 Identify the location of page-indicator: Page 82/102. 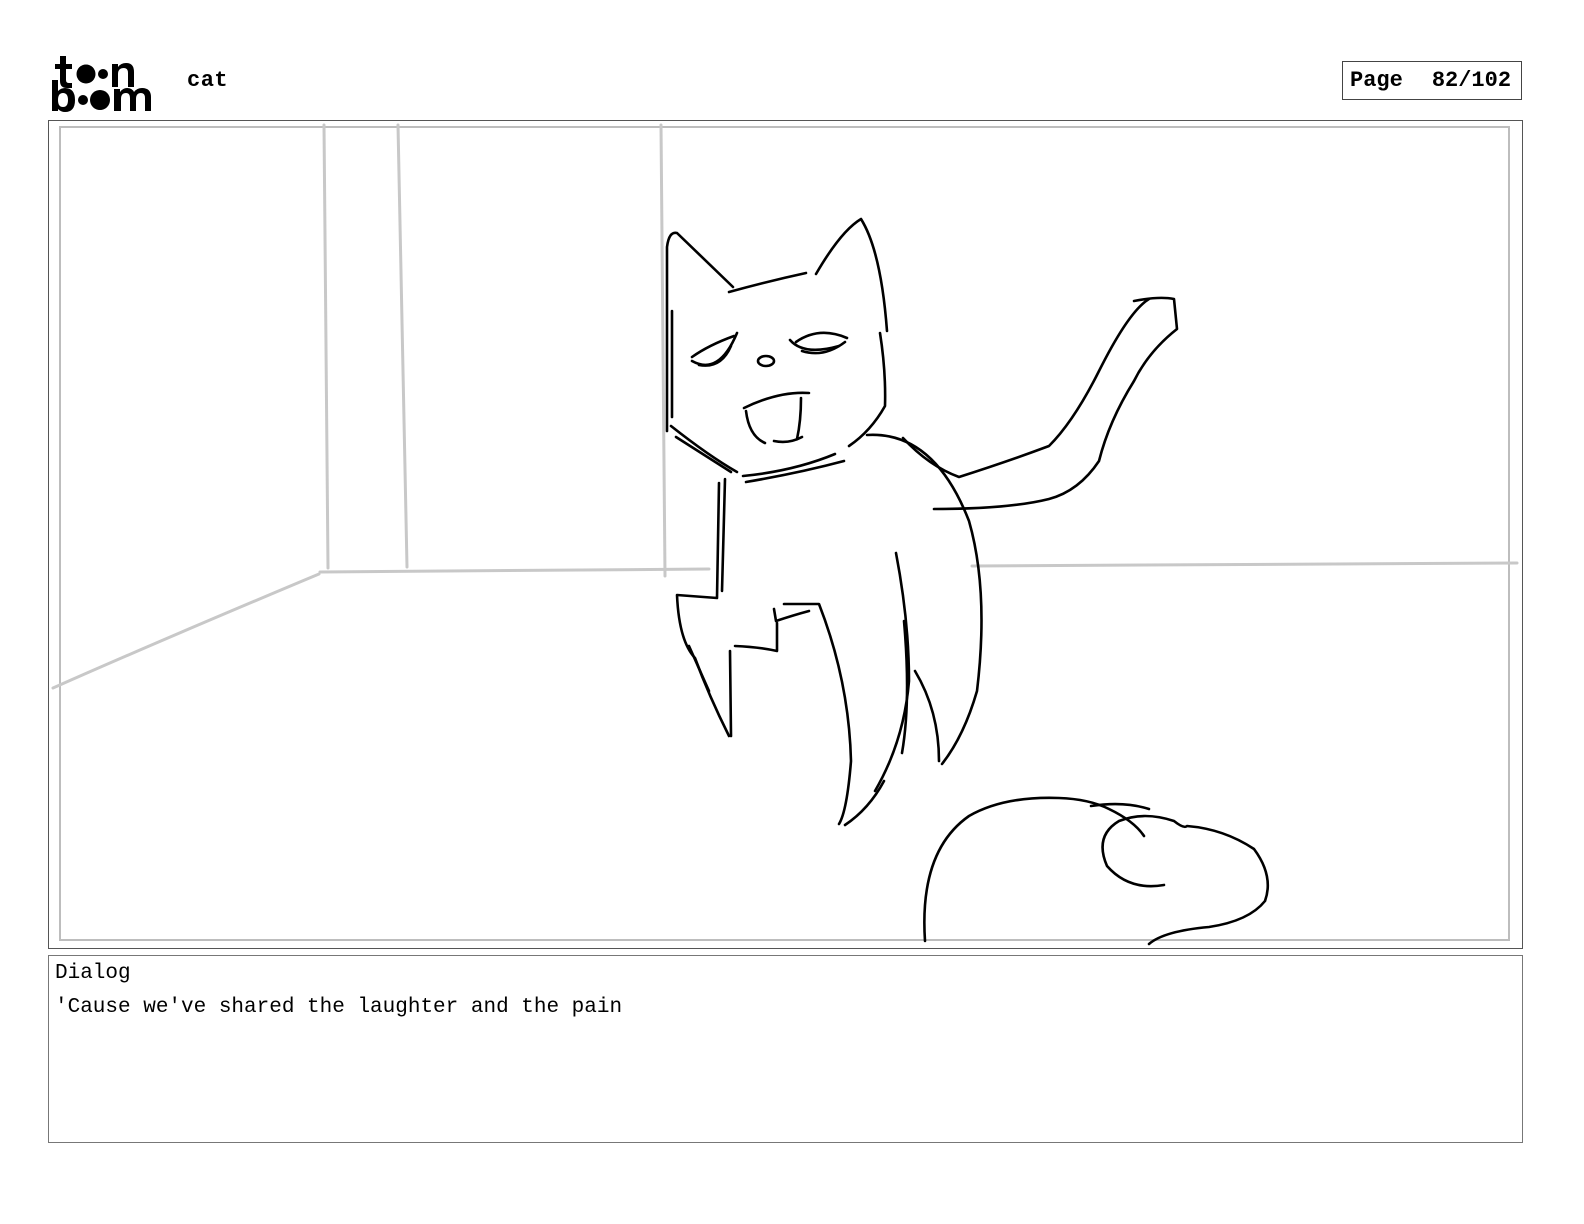
(1432, 80).